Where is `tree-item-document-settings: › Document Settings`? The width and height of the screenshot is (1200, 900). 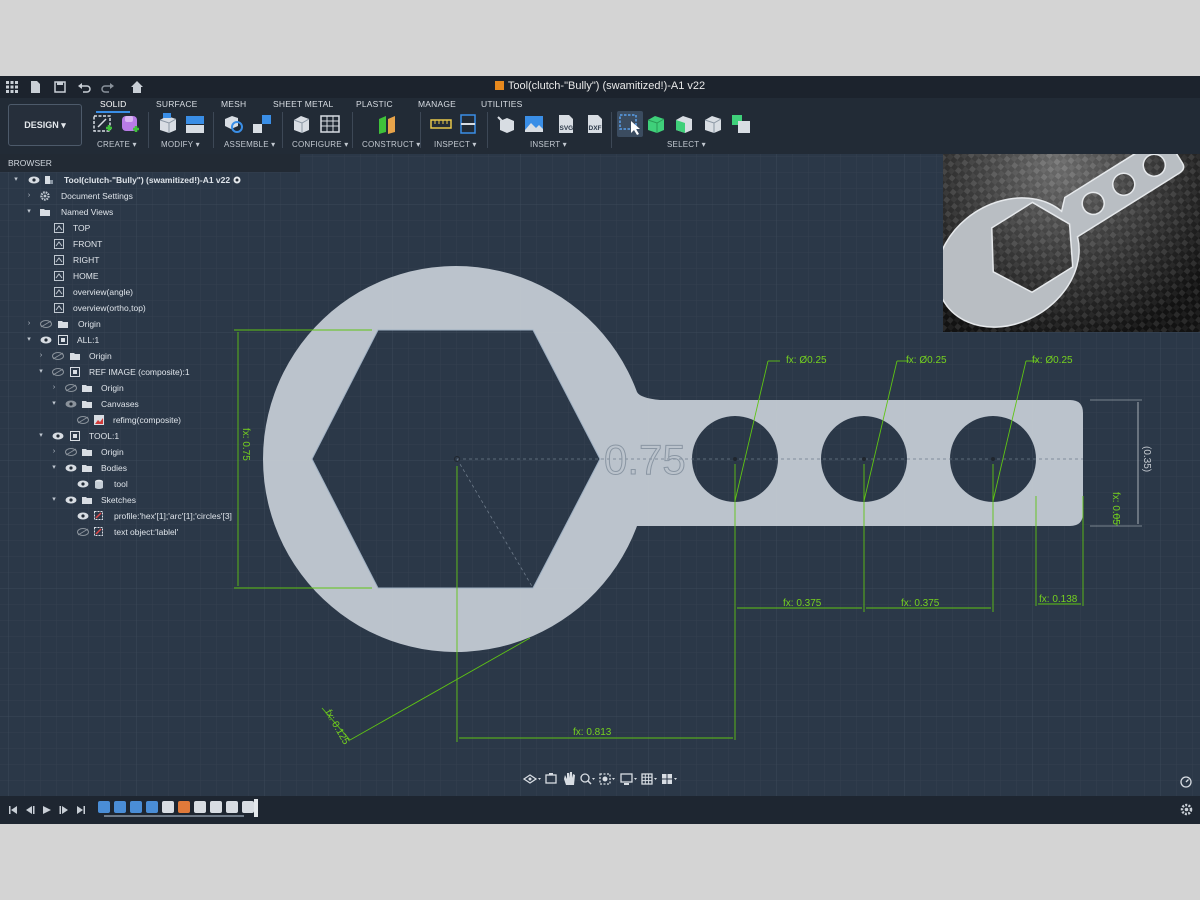 tree-item-document-settings: › Document Settings is located at coordinates (150, 196).